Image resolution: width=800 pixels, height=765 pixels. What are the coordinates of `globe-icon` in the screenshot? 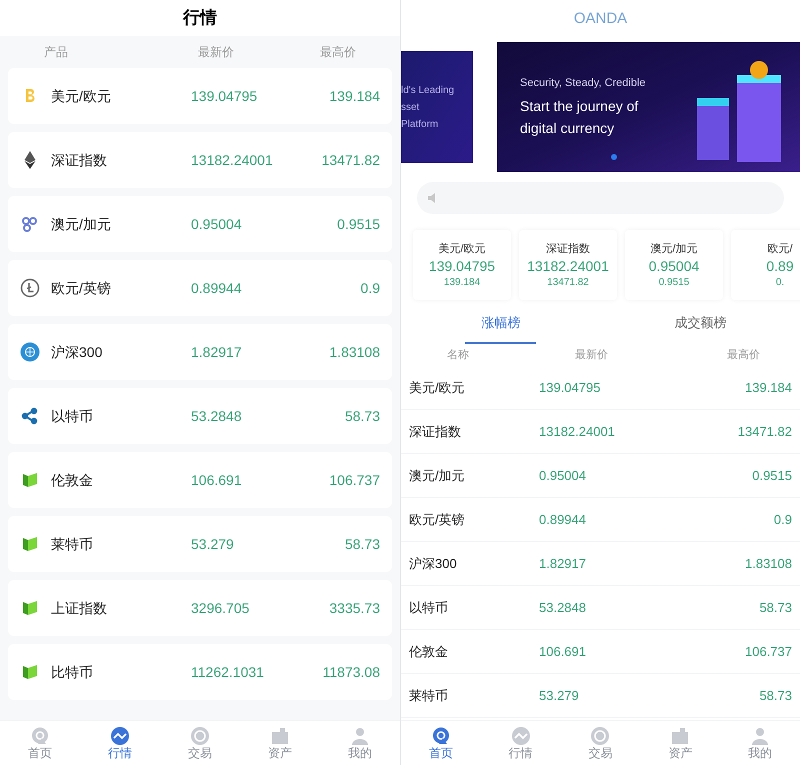 It's located at (30, 352).